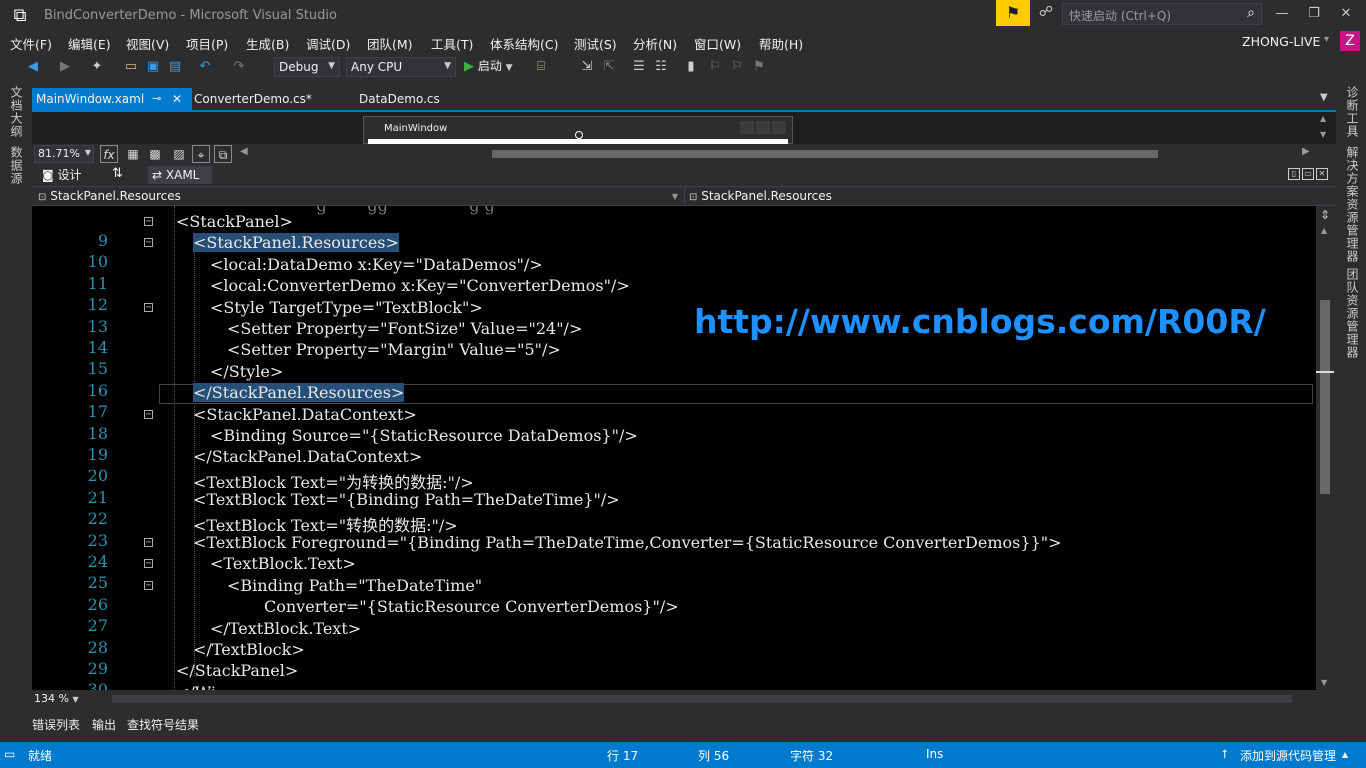  I want to click on data-sources-tab: 数据源, so click(16, 165).